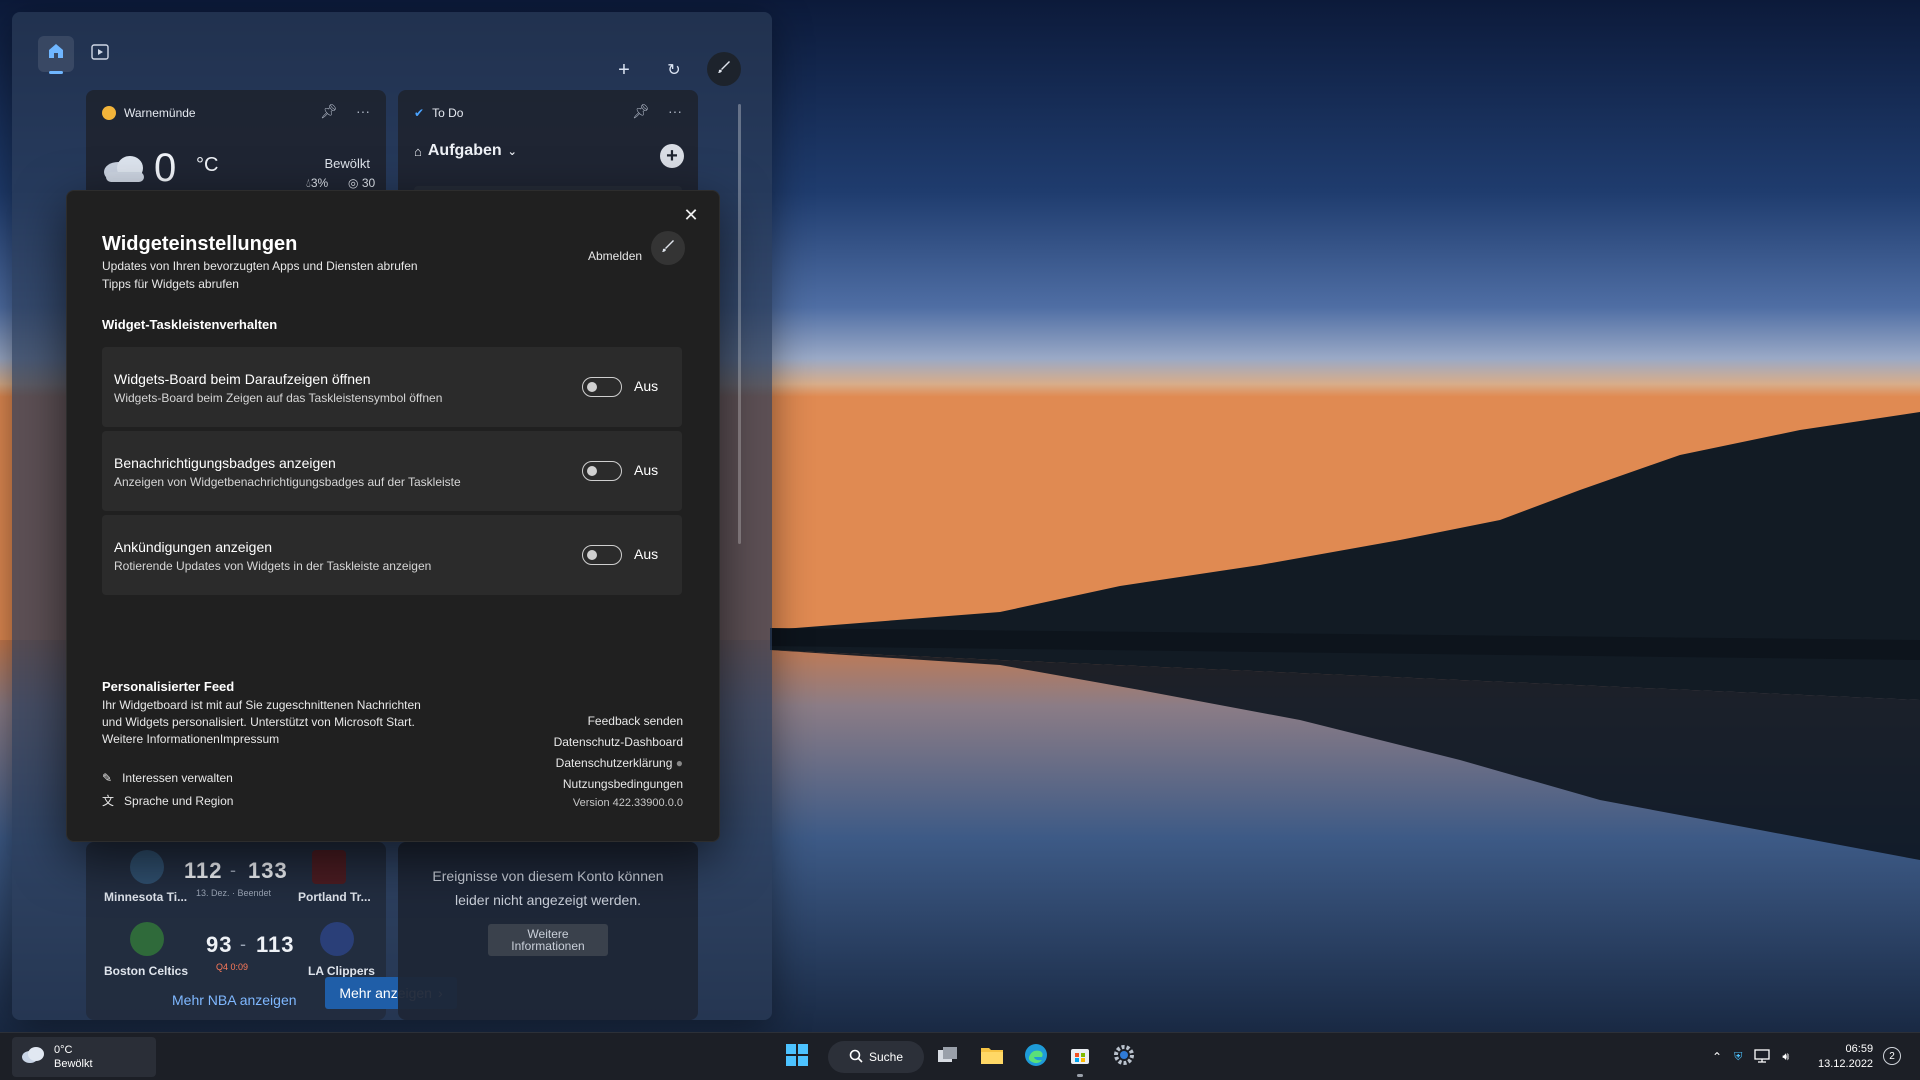 The height and width of the screenshot is (1080, 1920). What do you see at coordinates (108, 801) in the screenshot?
I see `language-icon: 文` at bounding box center [108, 801].